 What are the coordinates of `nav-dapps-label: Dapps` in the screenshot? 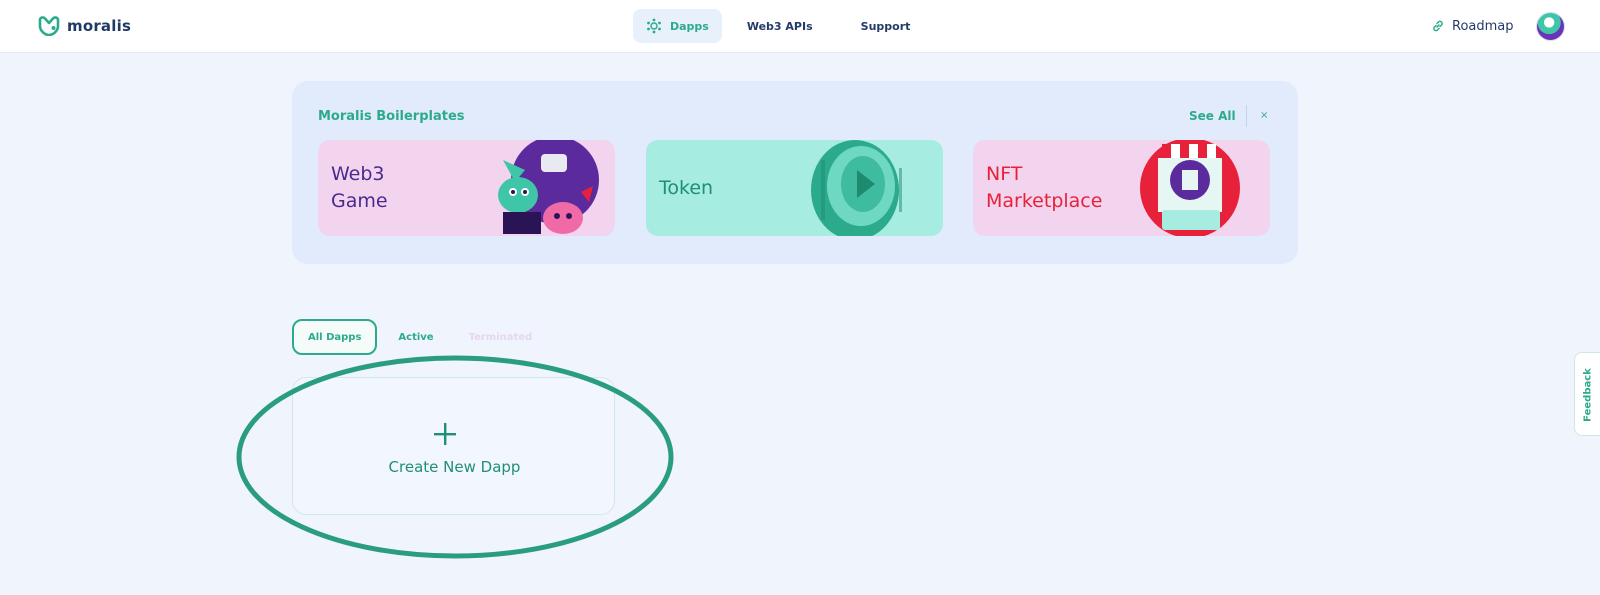 It's located at (689, 26).